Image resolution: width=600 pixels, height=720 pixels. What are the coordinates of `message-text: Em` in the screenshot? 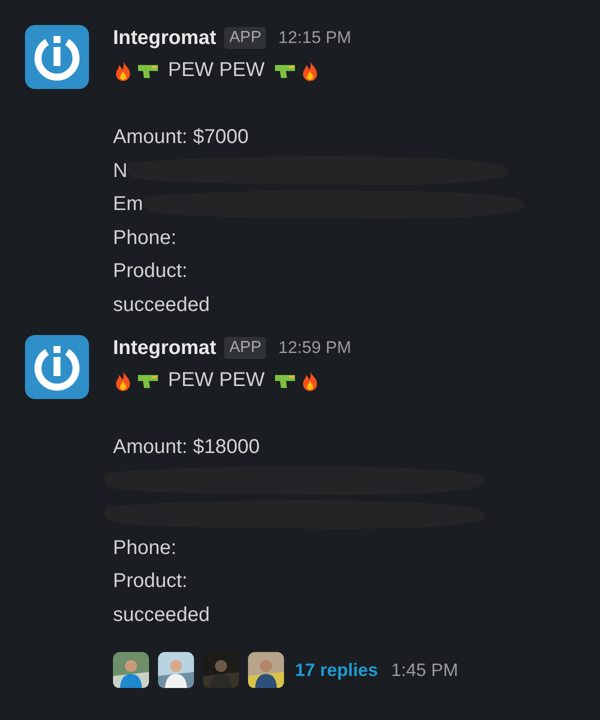 It's located at (128, 204).